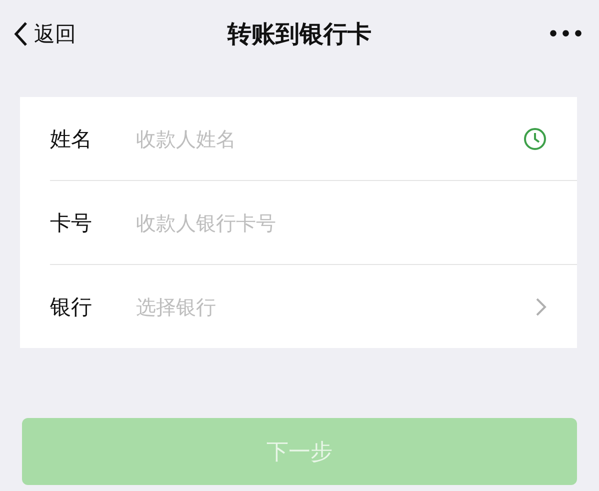 The height and width of the screenshot is (491, 599). What do you see at coordinates (541, 306) in the screenshot?
I see `chevron-icon` at bounding box center [541, 306].